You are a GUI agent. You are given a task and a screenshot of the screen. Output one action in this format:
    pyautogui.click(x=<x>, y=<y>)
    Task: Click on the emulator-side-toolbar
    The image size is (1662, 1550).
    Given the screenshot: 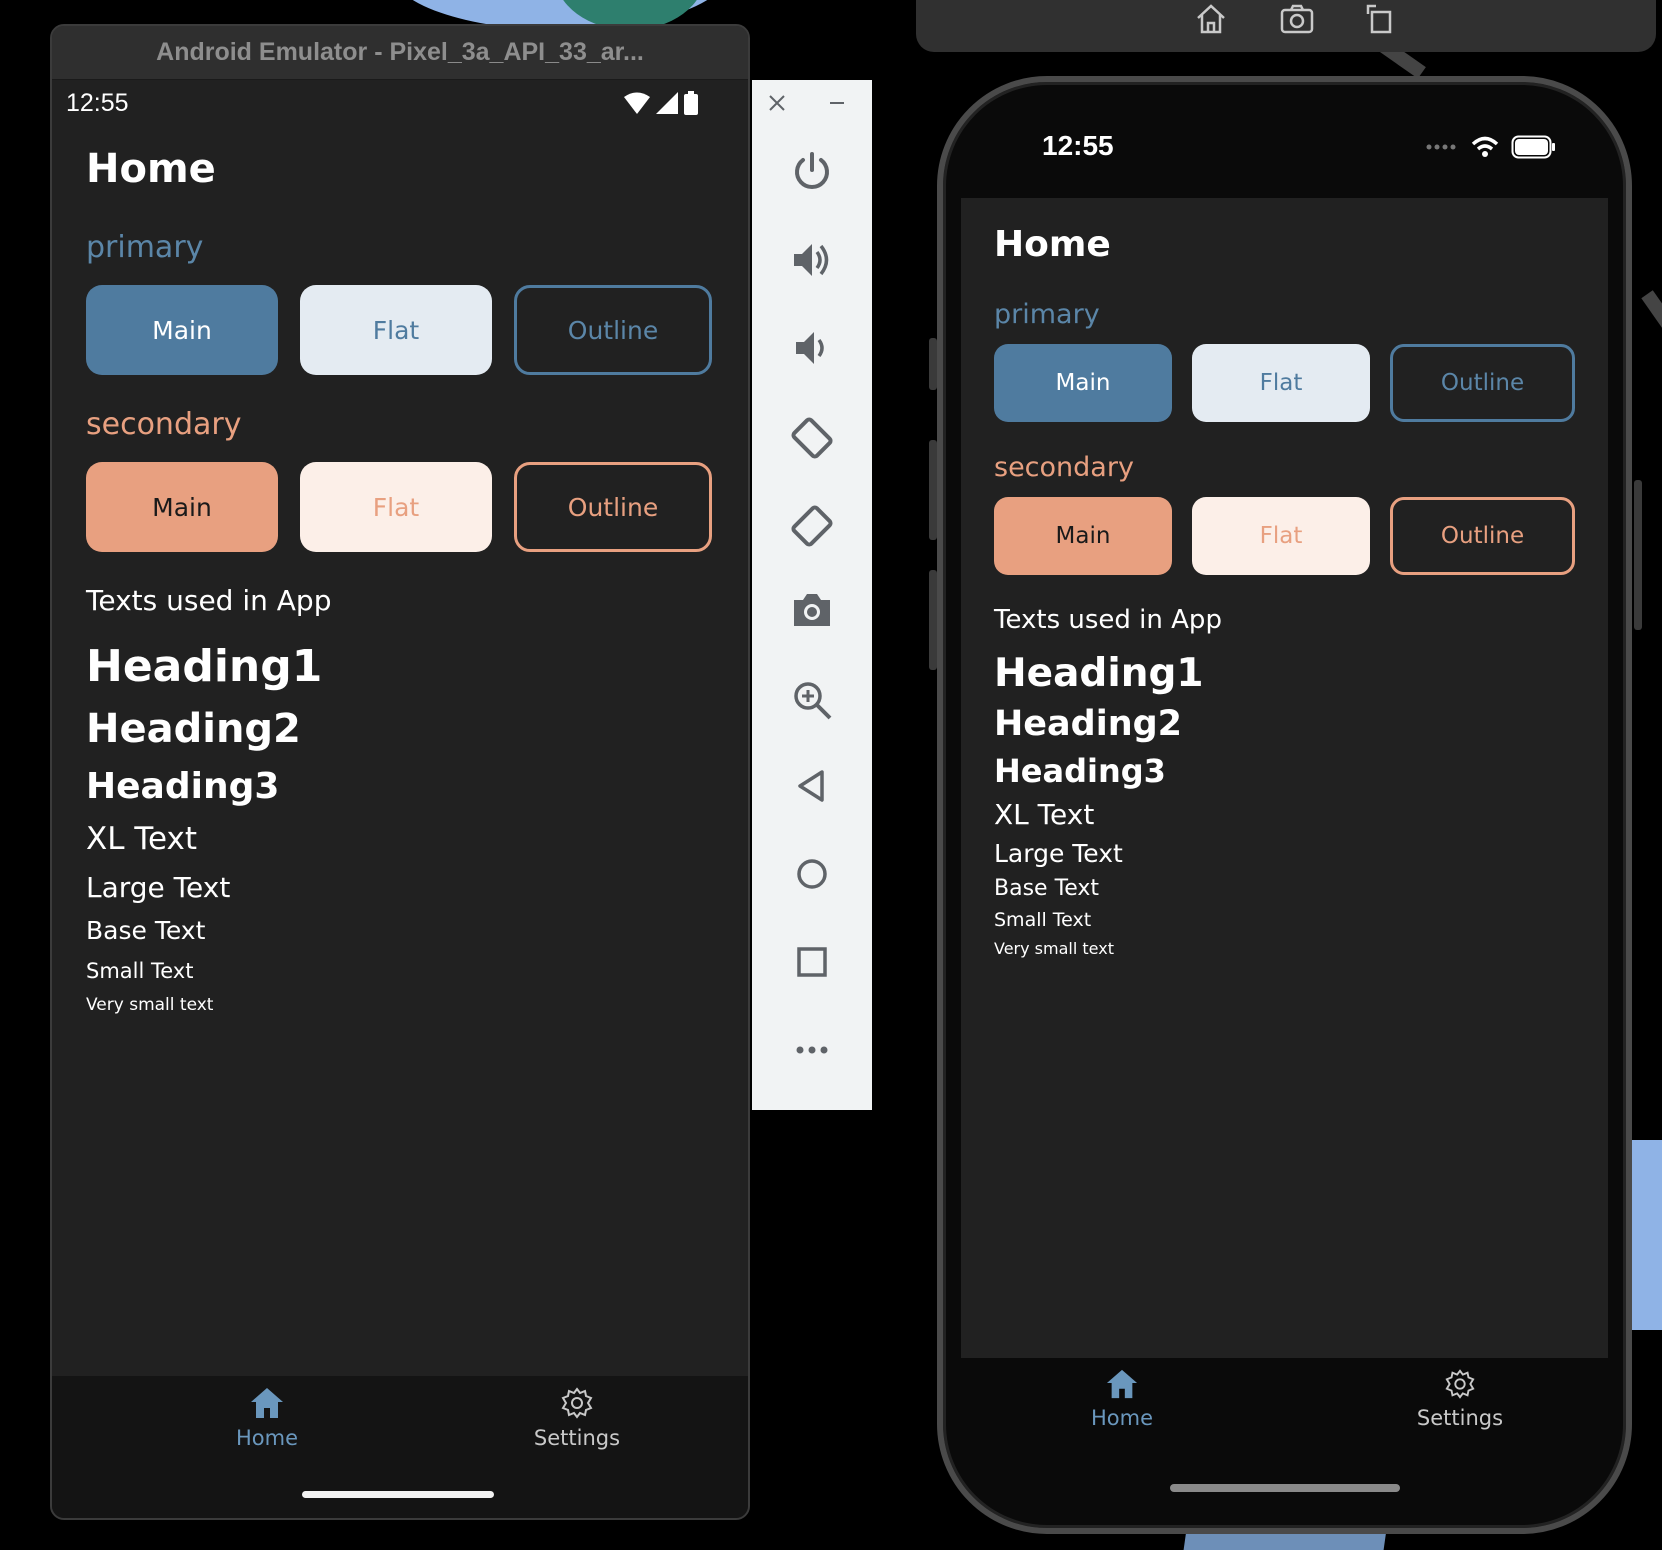 What is the action you would take?
    pyautogui.click(x=812, y=595)
    